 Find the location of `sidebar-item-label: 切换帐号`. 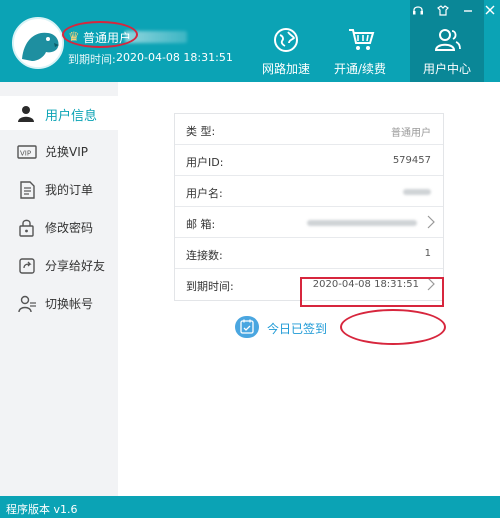

sidebar-item-label: 切换帐号 is located at coordinates (69, 304).